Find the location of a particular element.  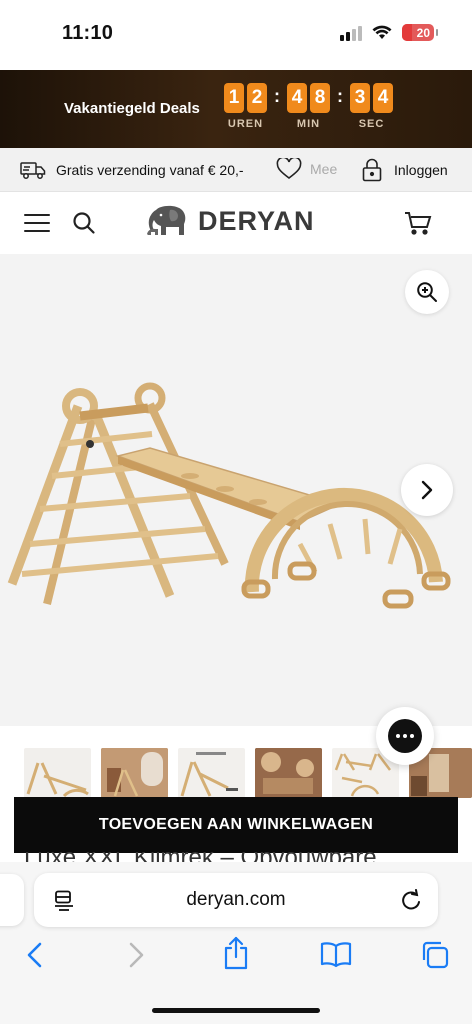

countdown-seconds: 3 4 SEC is located at coordinates (371, 106).